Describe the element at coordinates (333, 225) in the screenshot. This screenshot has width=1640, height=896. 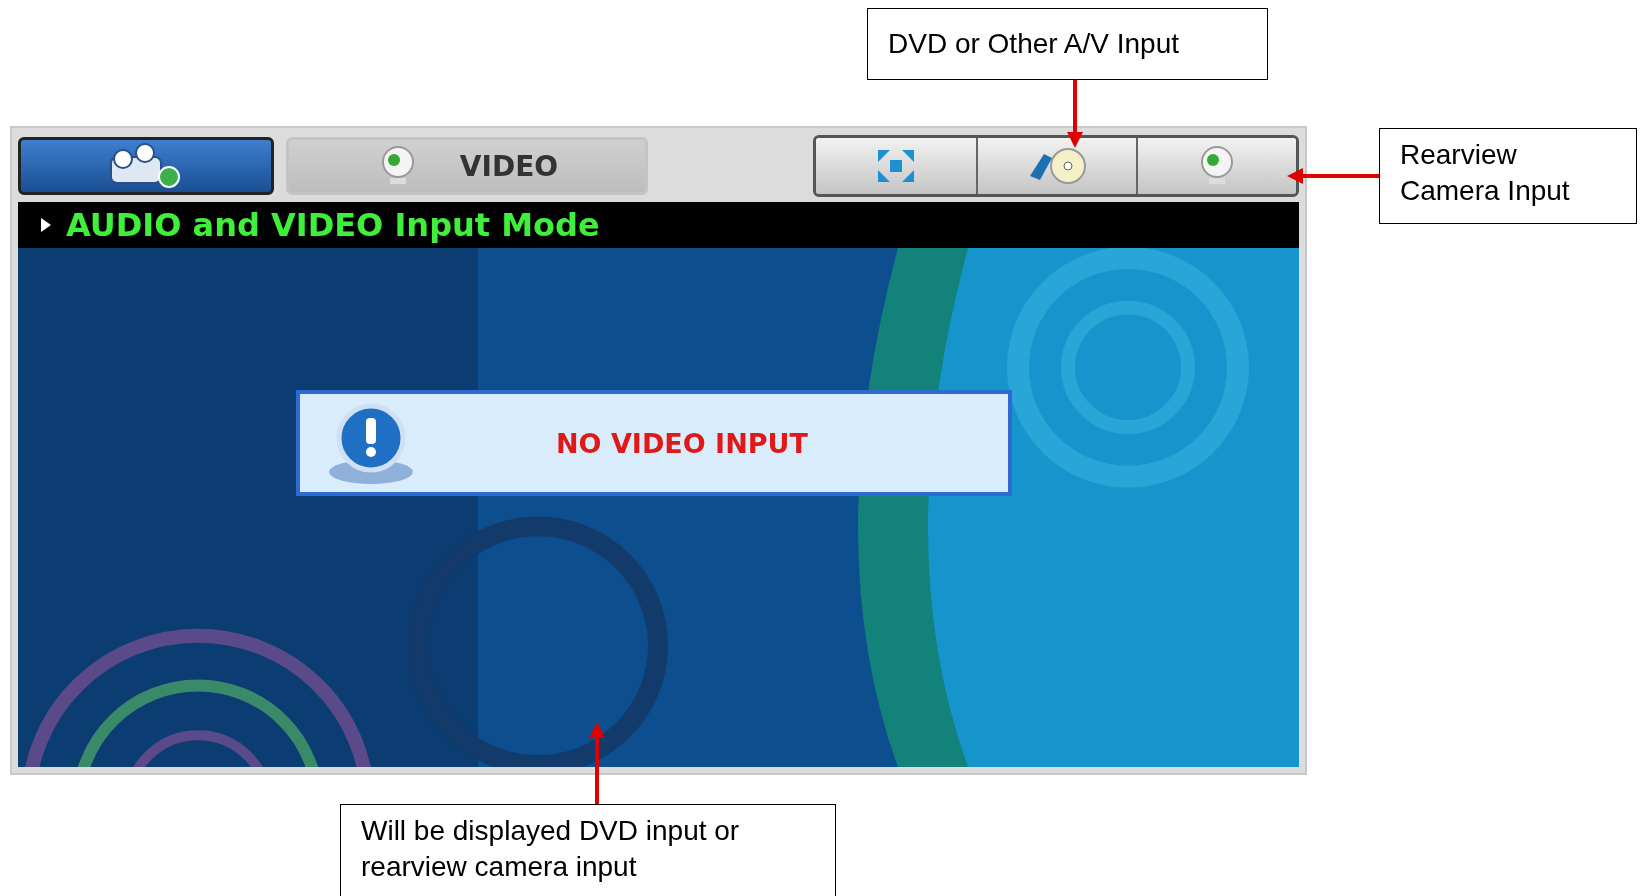
I see `header-title: AUDIO and VIDEO Input Mode` at that location.